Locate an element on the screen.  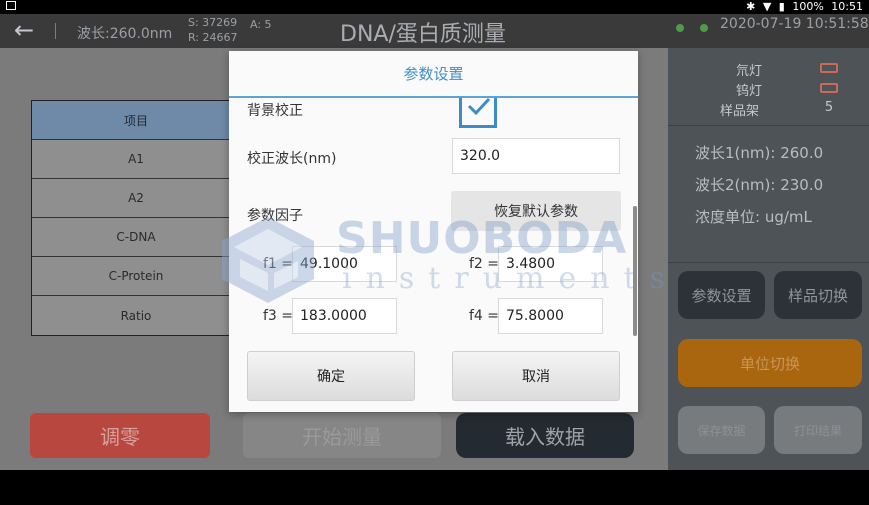
table-row: A1 is located at coordinates (136, 159).